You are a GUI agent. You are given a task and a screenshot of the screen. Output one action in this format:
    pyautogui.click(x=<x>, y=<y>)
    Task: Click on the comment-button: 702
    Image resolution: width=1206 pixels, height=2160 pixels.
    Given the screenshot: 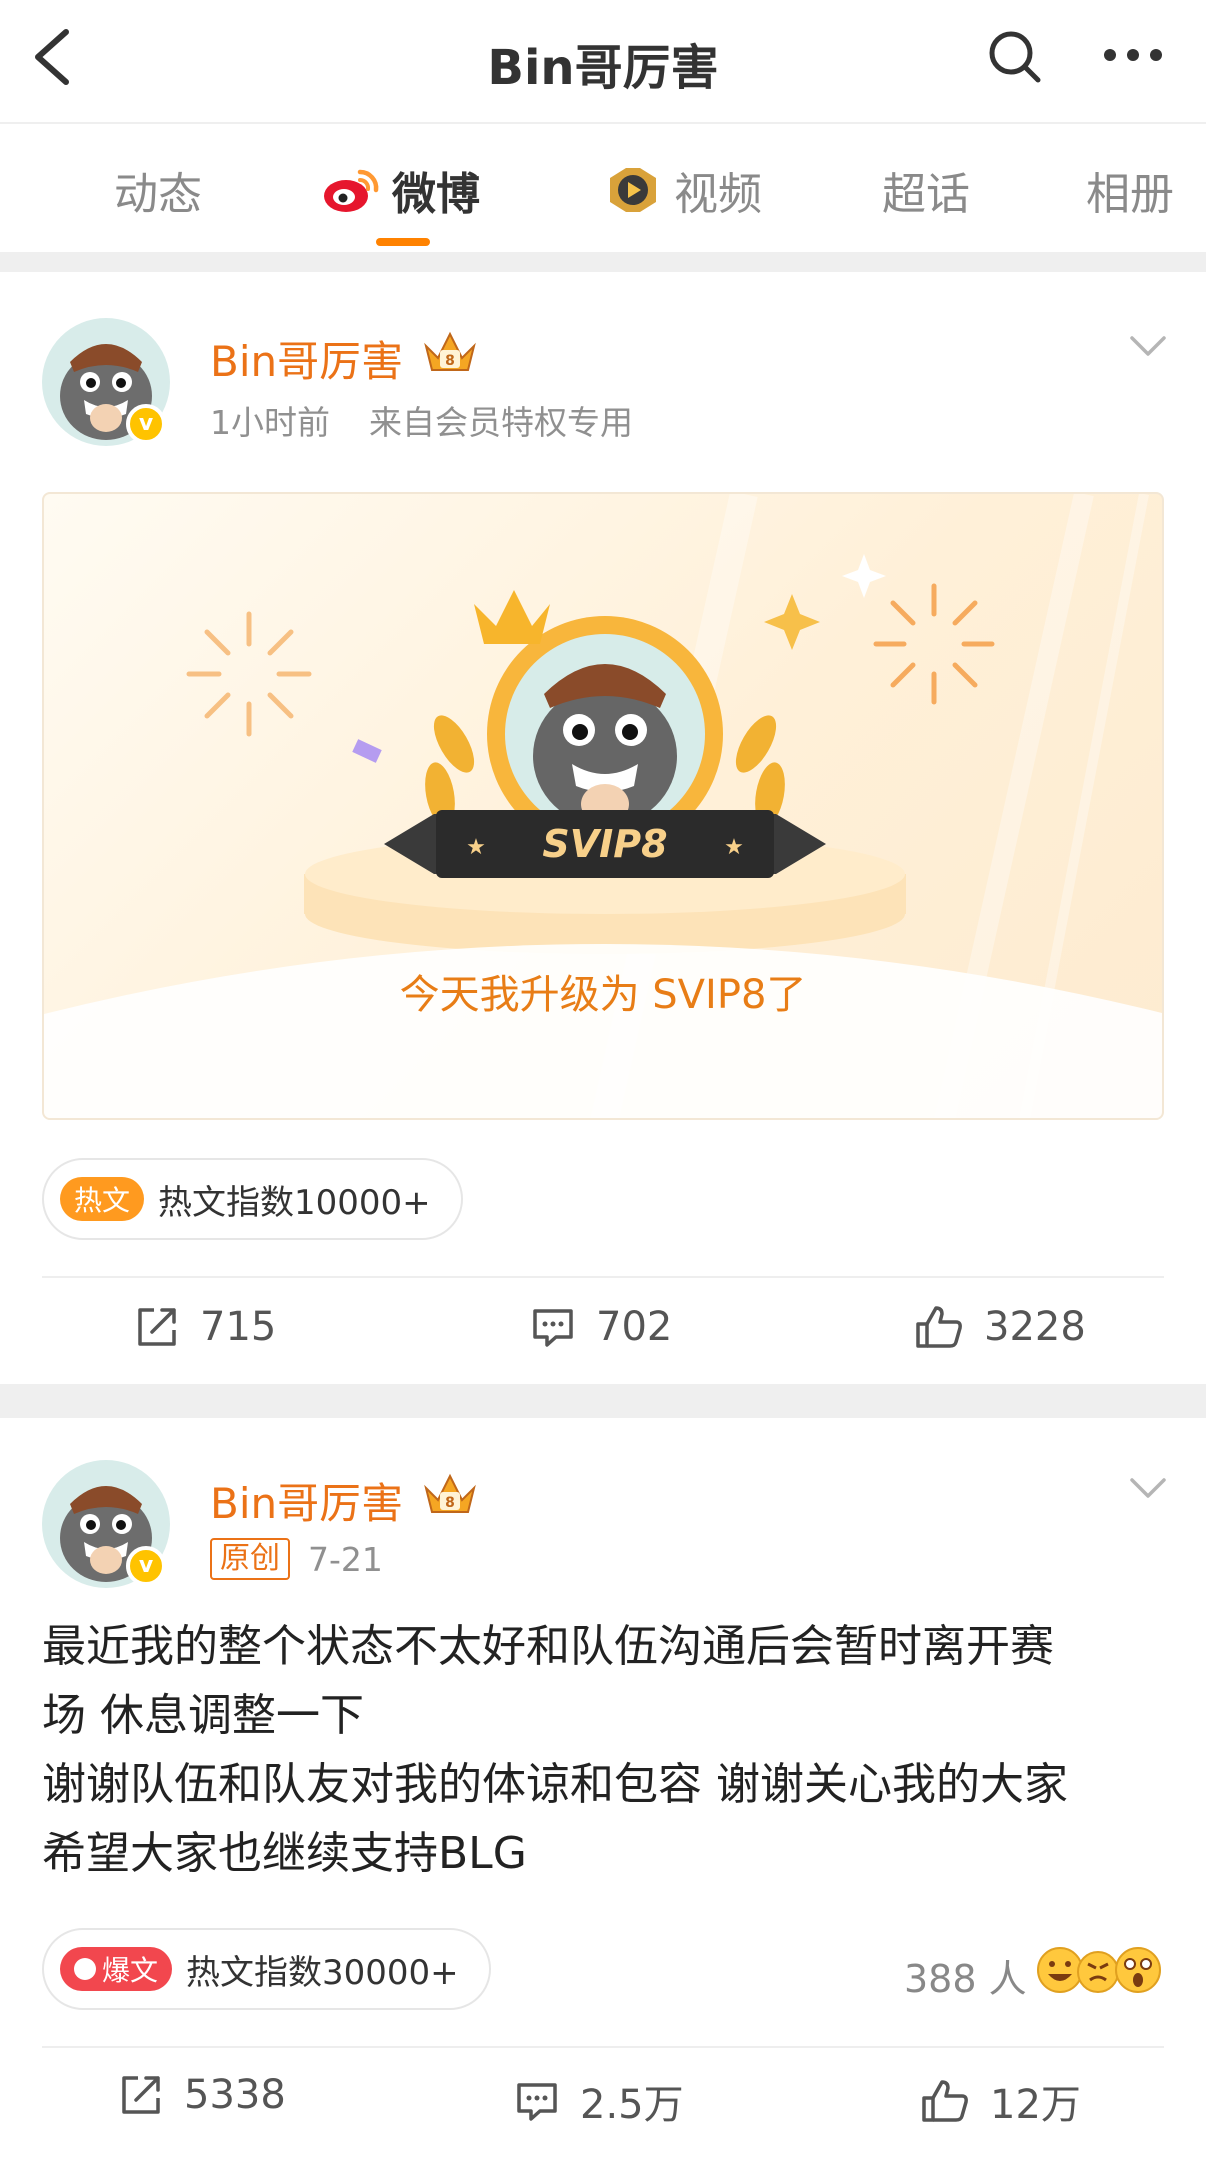 What is the action you would take?
    pyautogui.click(x=601, y=1327)
    